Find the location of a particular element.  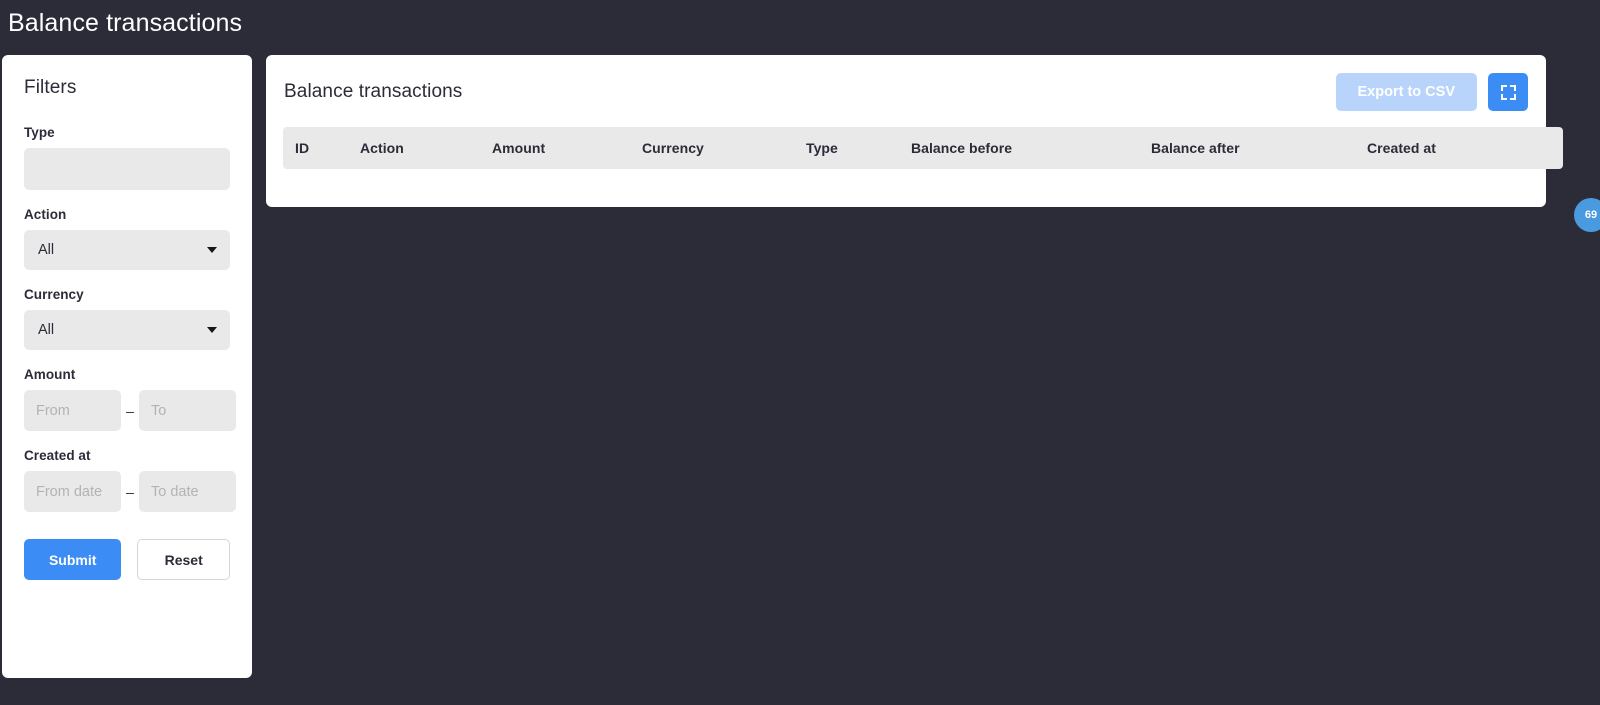

filter-field-created-at: Created at – is located at coordinates (130, 480).